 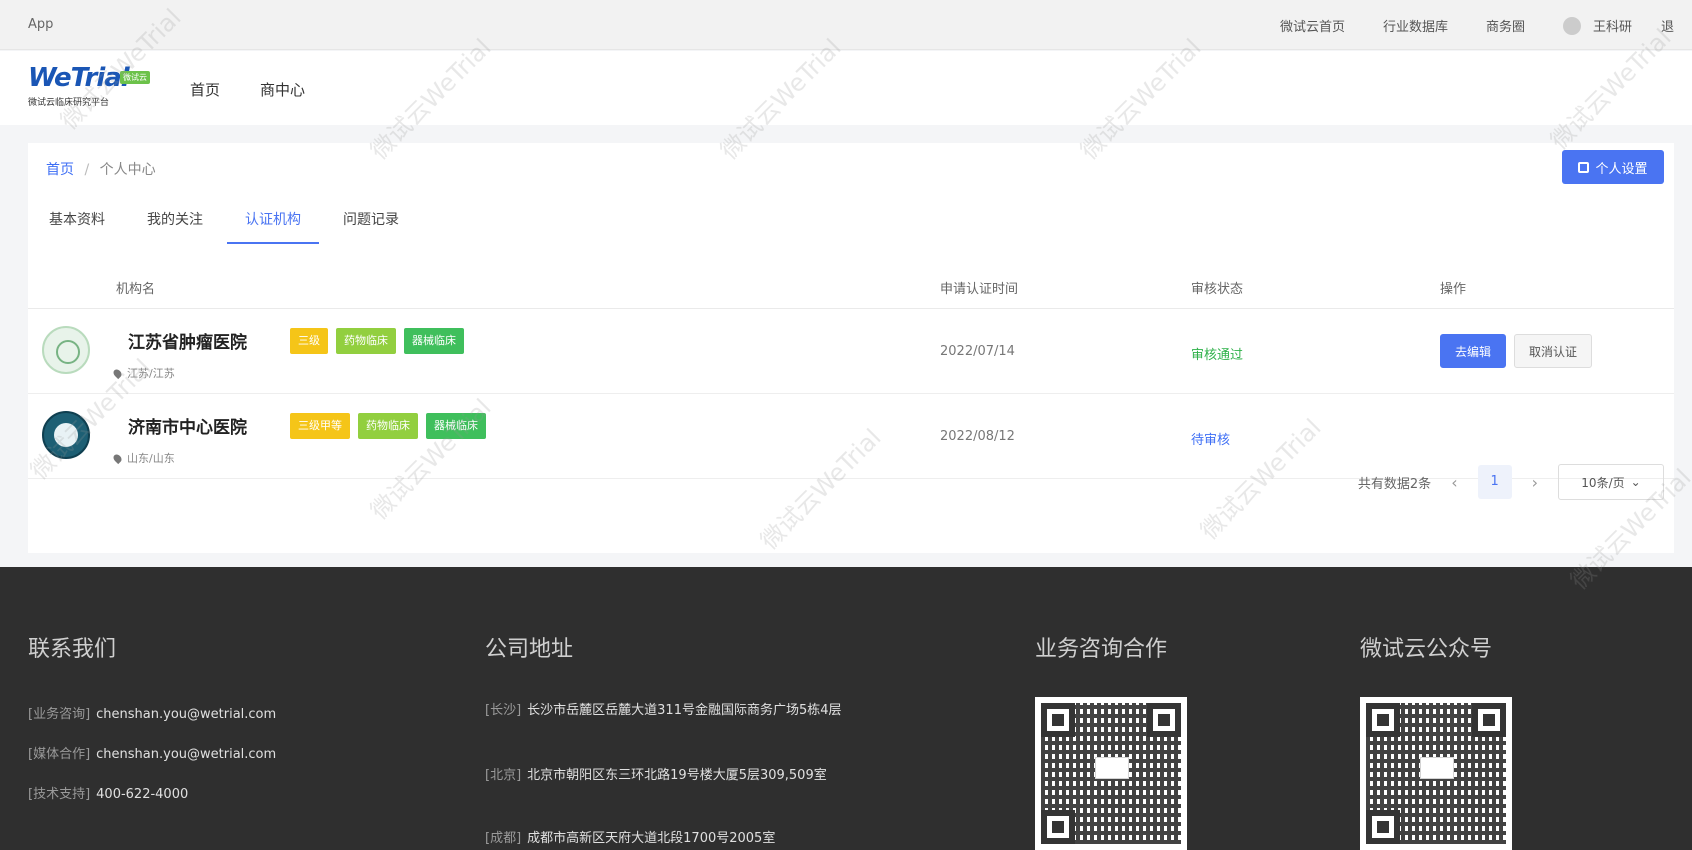 I want to click on business-qr-code, so click(x=1111, y=773).